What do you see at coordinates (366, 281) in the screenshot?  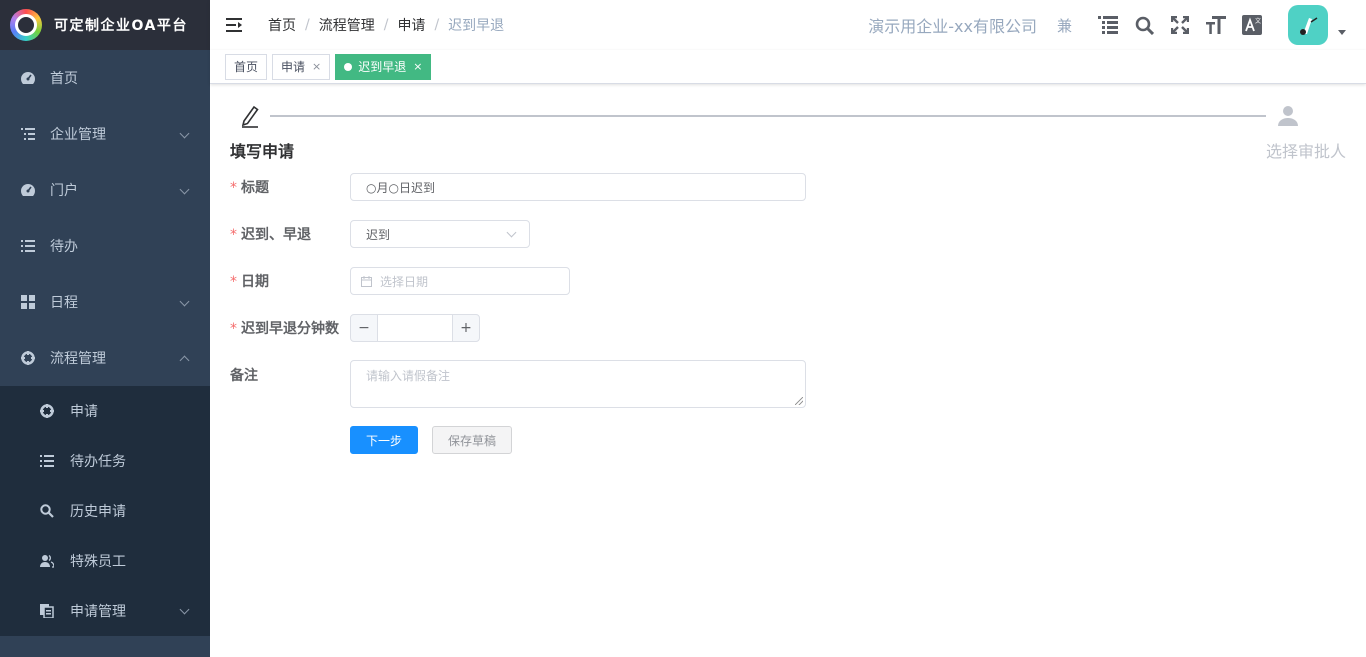 I see `calendar-icon` at bounding box center [366, 281].